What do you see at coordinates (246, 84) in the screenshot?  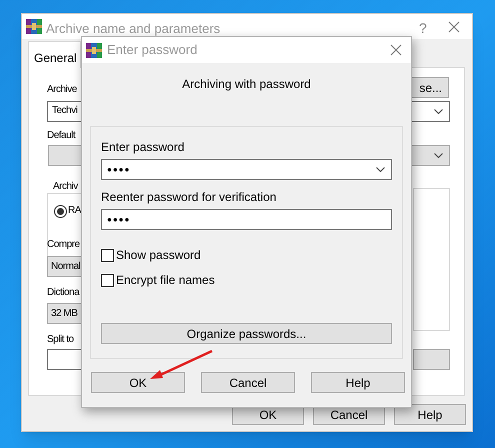 I see `dialog-heading: Archiving with password` at bounding box center [246, 84].